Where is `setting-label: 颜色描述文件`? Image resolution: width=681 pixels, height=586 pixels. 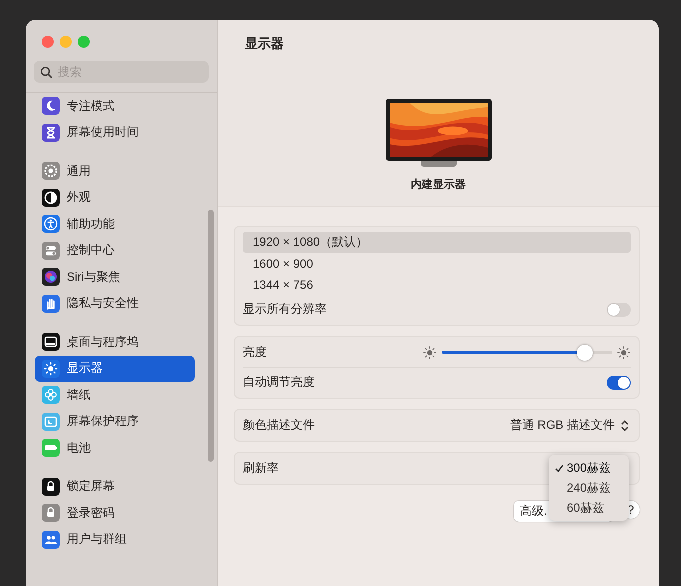
setting-label: 颜色描述文件 is located at coordinates (279, 425).